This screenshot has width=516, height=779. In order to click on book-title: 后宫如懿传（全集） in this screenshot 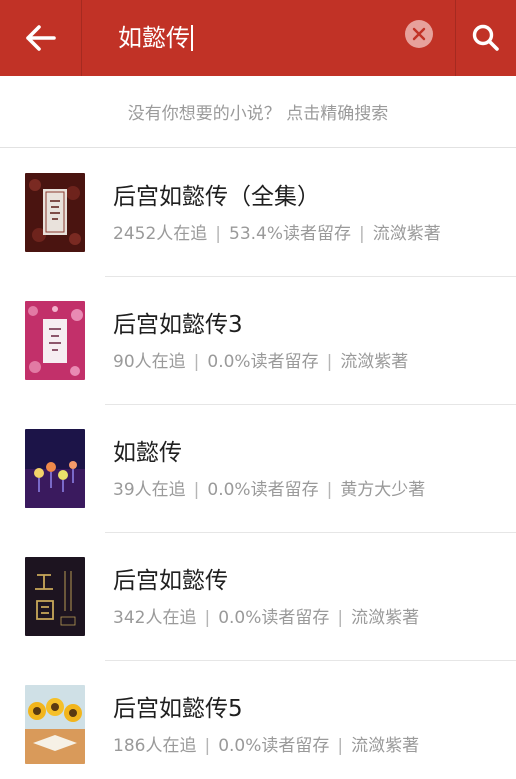, I will do `click(216, 197)`.